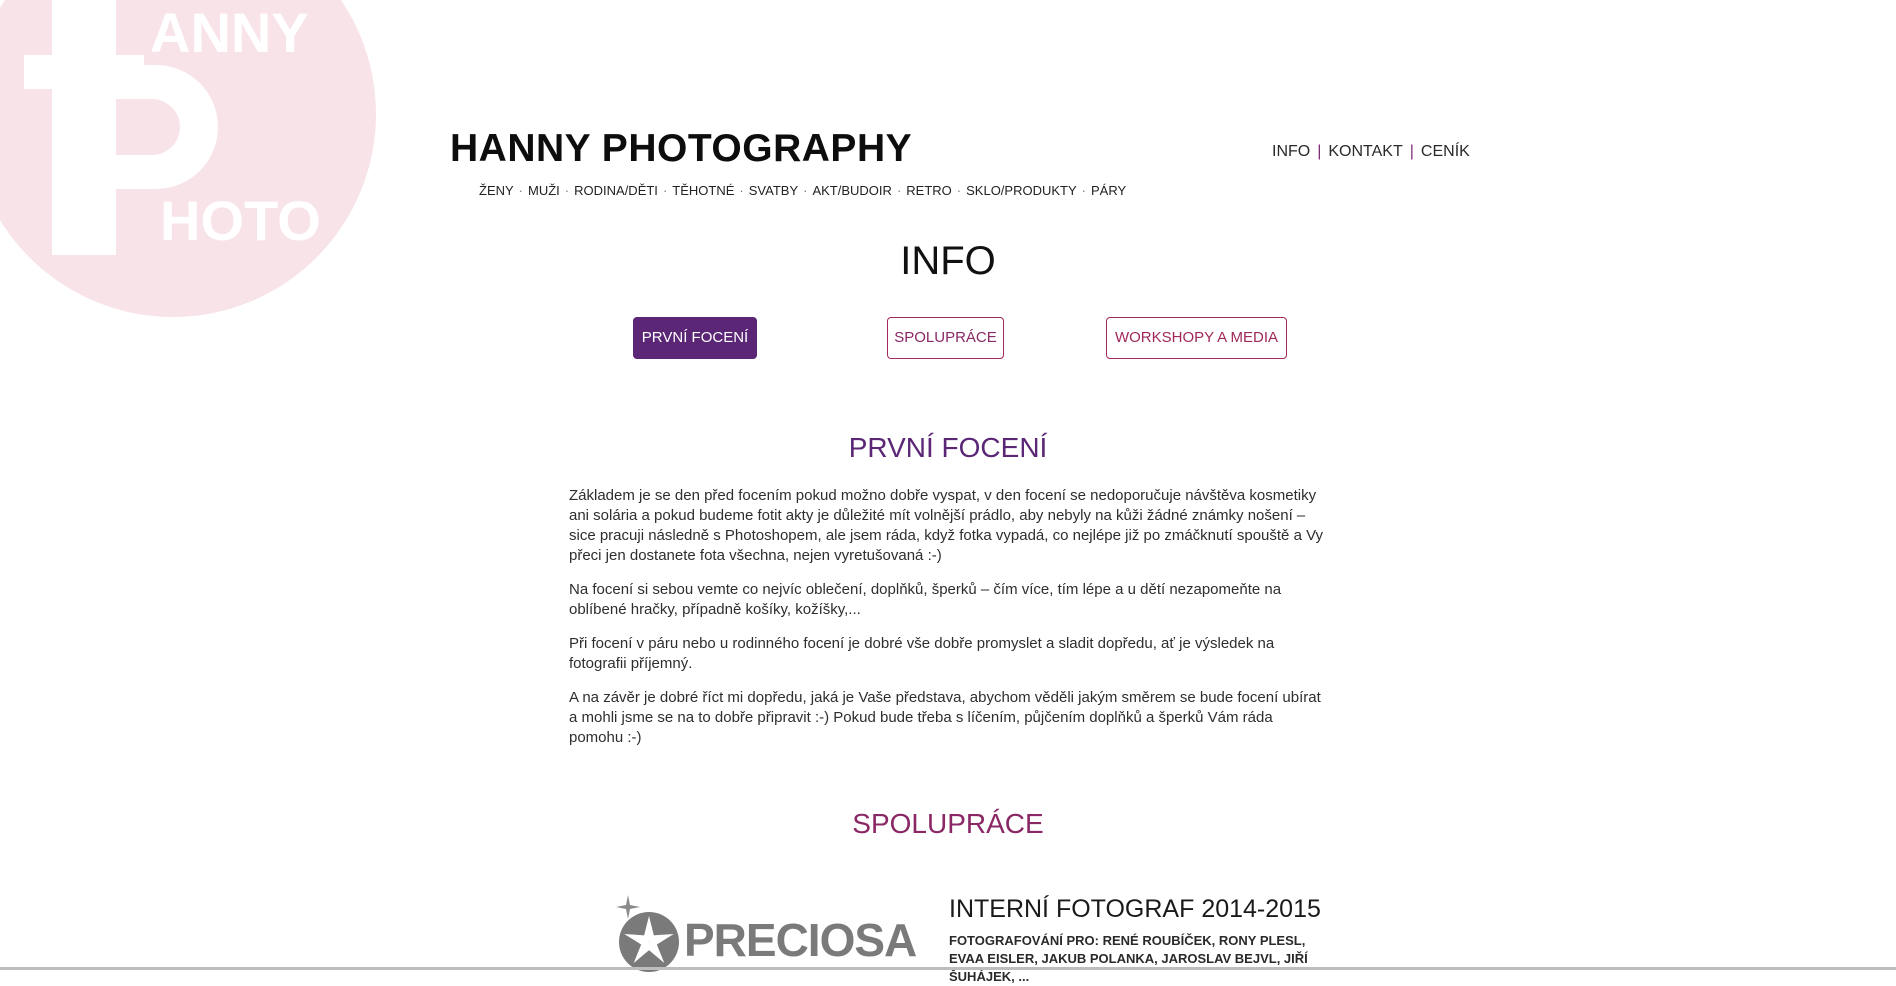 The width and height of the screenshot is (1896, 986). What do you see at coordinates (948, 447) in the screenshot?
I see `section-heading-first-shoot: PRVNÍ FOCENÍ` at bounding box center [948, 447].